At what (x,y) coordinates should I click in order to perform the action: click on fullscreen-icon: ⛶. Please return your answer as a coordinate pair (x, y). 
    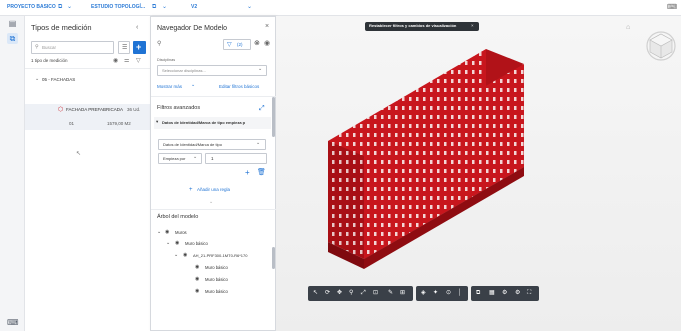
    Looking at the image, I should click on (529, 293).